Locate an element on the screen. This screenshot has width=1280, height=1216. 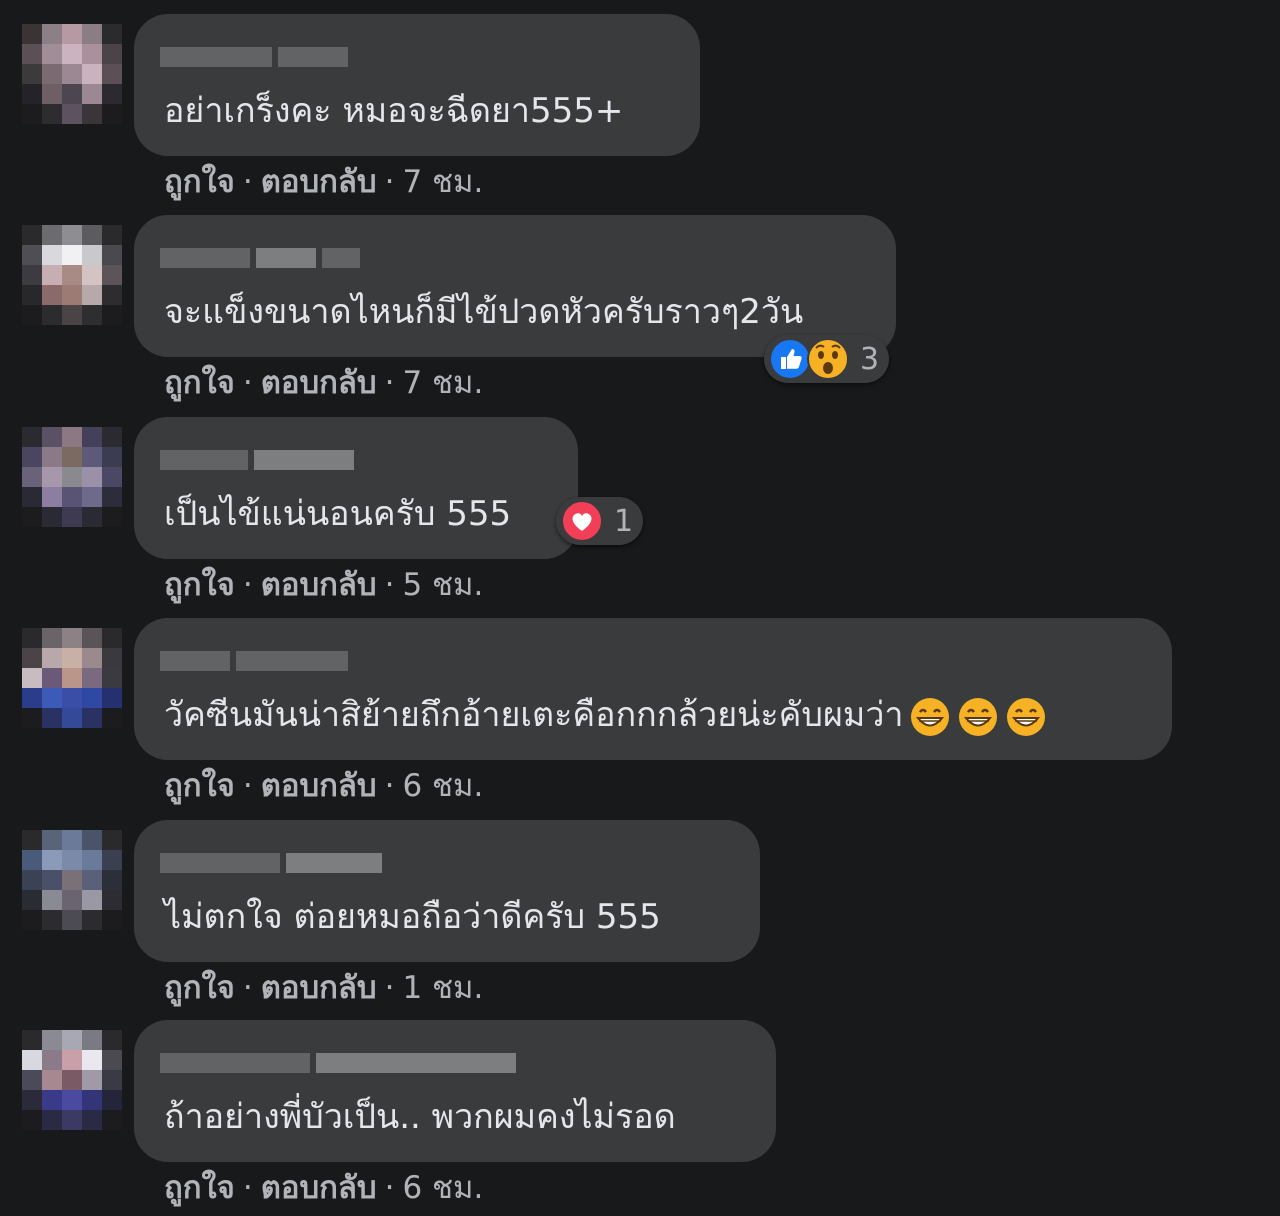
reaction-count: 3 is located at coordinates (870, 359).